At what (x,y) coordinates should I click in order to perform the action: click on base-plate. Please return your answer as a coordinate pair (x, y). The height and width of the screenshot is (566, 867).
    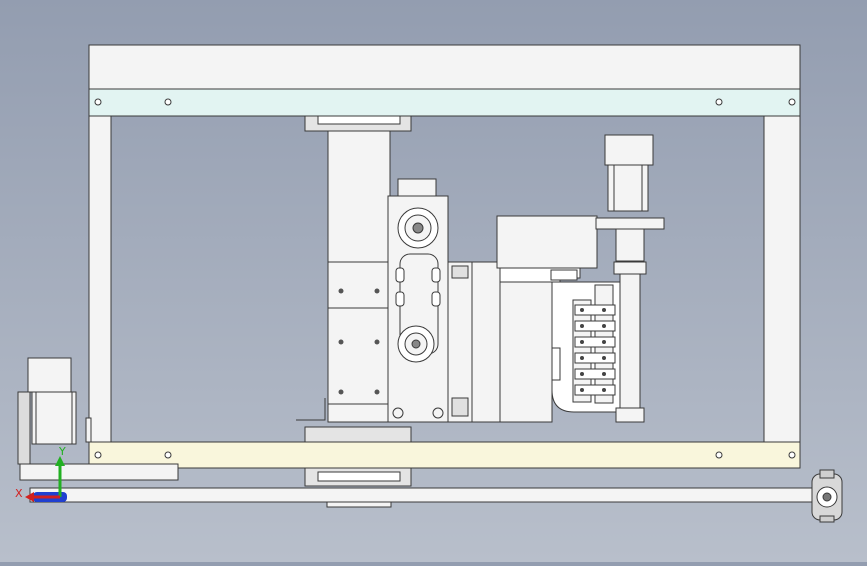
    Looking at the image, I should click on (425, 495).